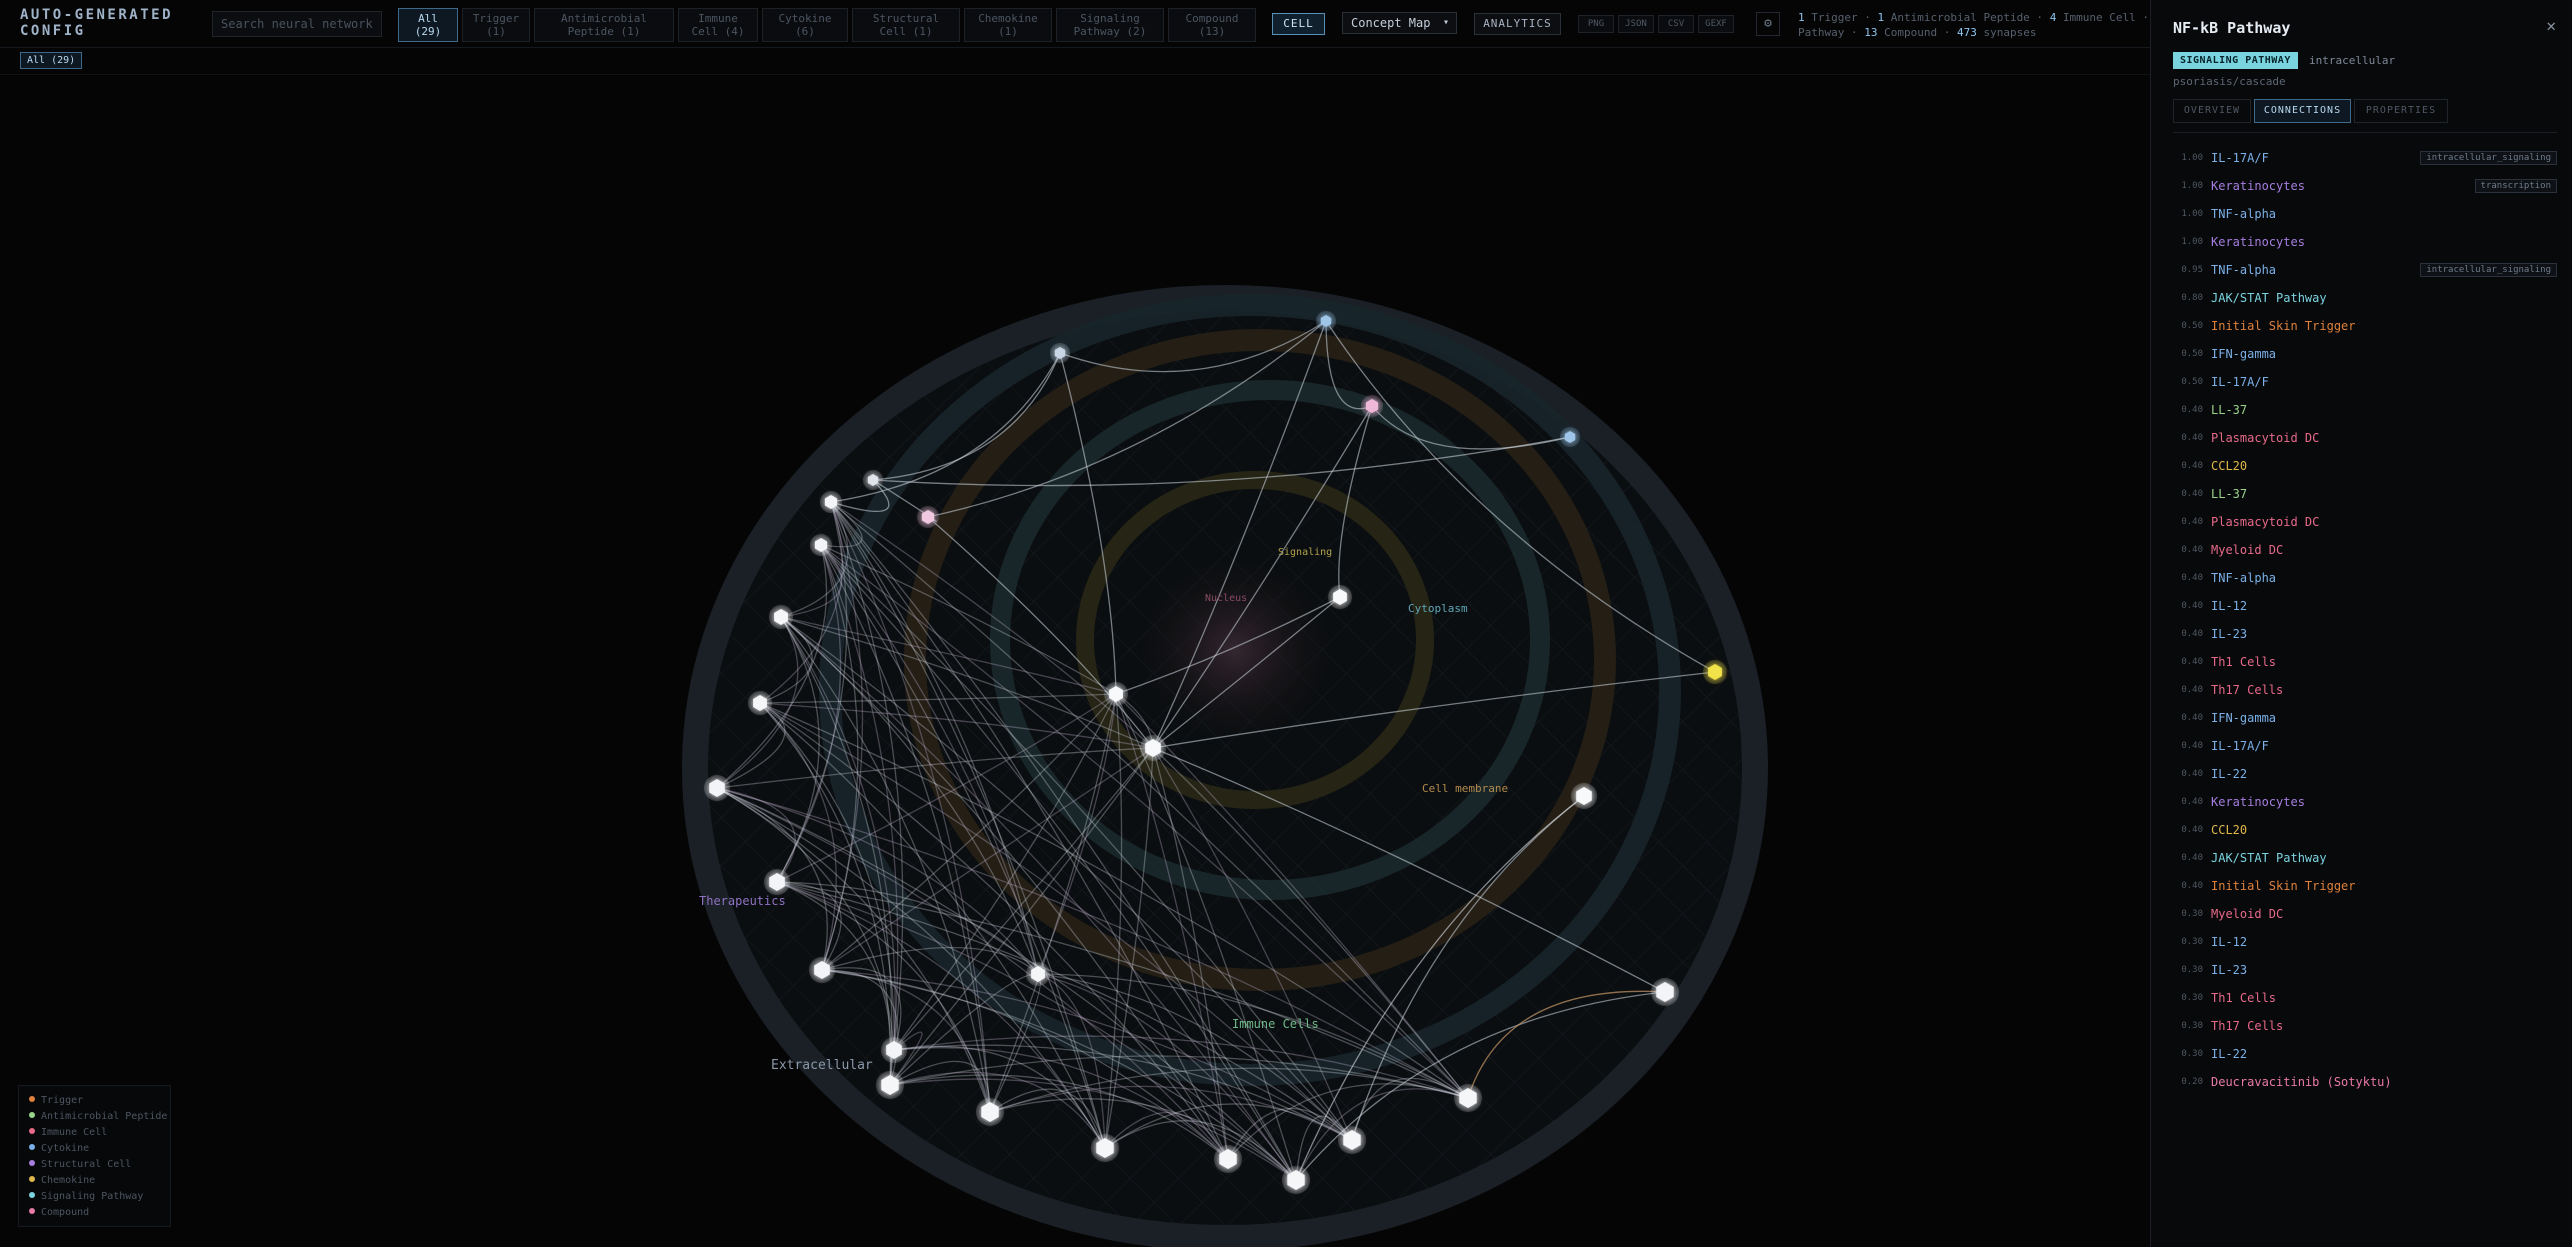  Describe the element at coordinates (1399, 23) in the screenshot. I see `view-mode-select: Concept Map ▾` at that location.